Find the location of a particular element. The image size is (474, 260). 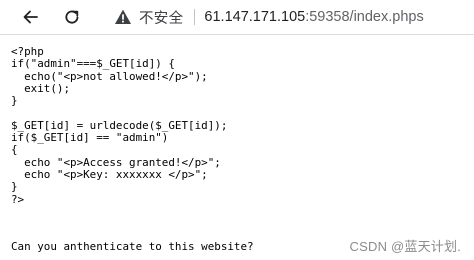

reload-button is located at coordinates (72, 17).